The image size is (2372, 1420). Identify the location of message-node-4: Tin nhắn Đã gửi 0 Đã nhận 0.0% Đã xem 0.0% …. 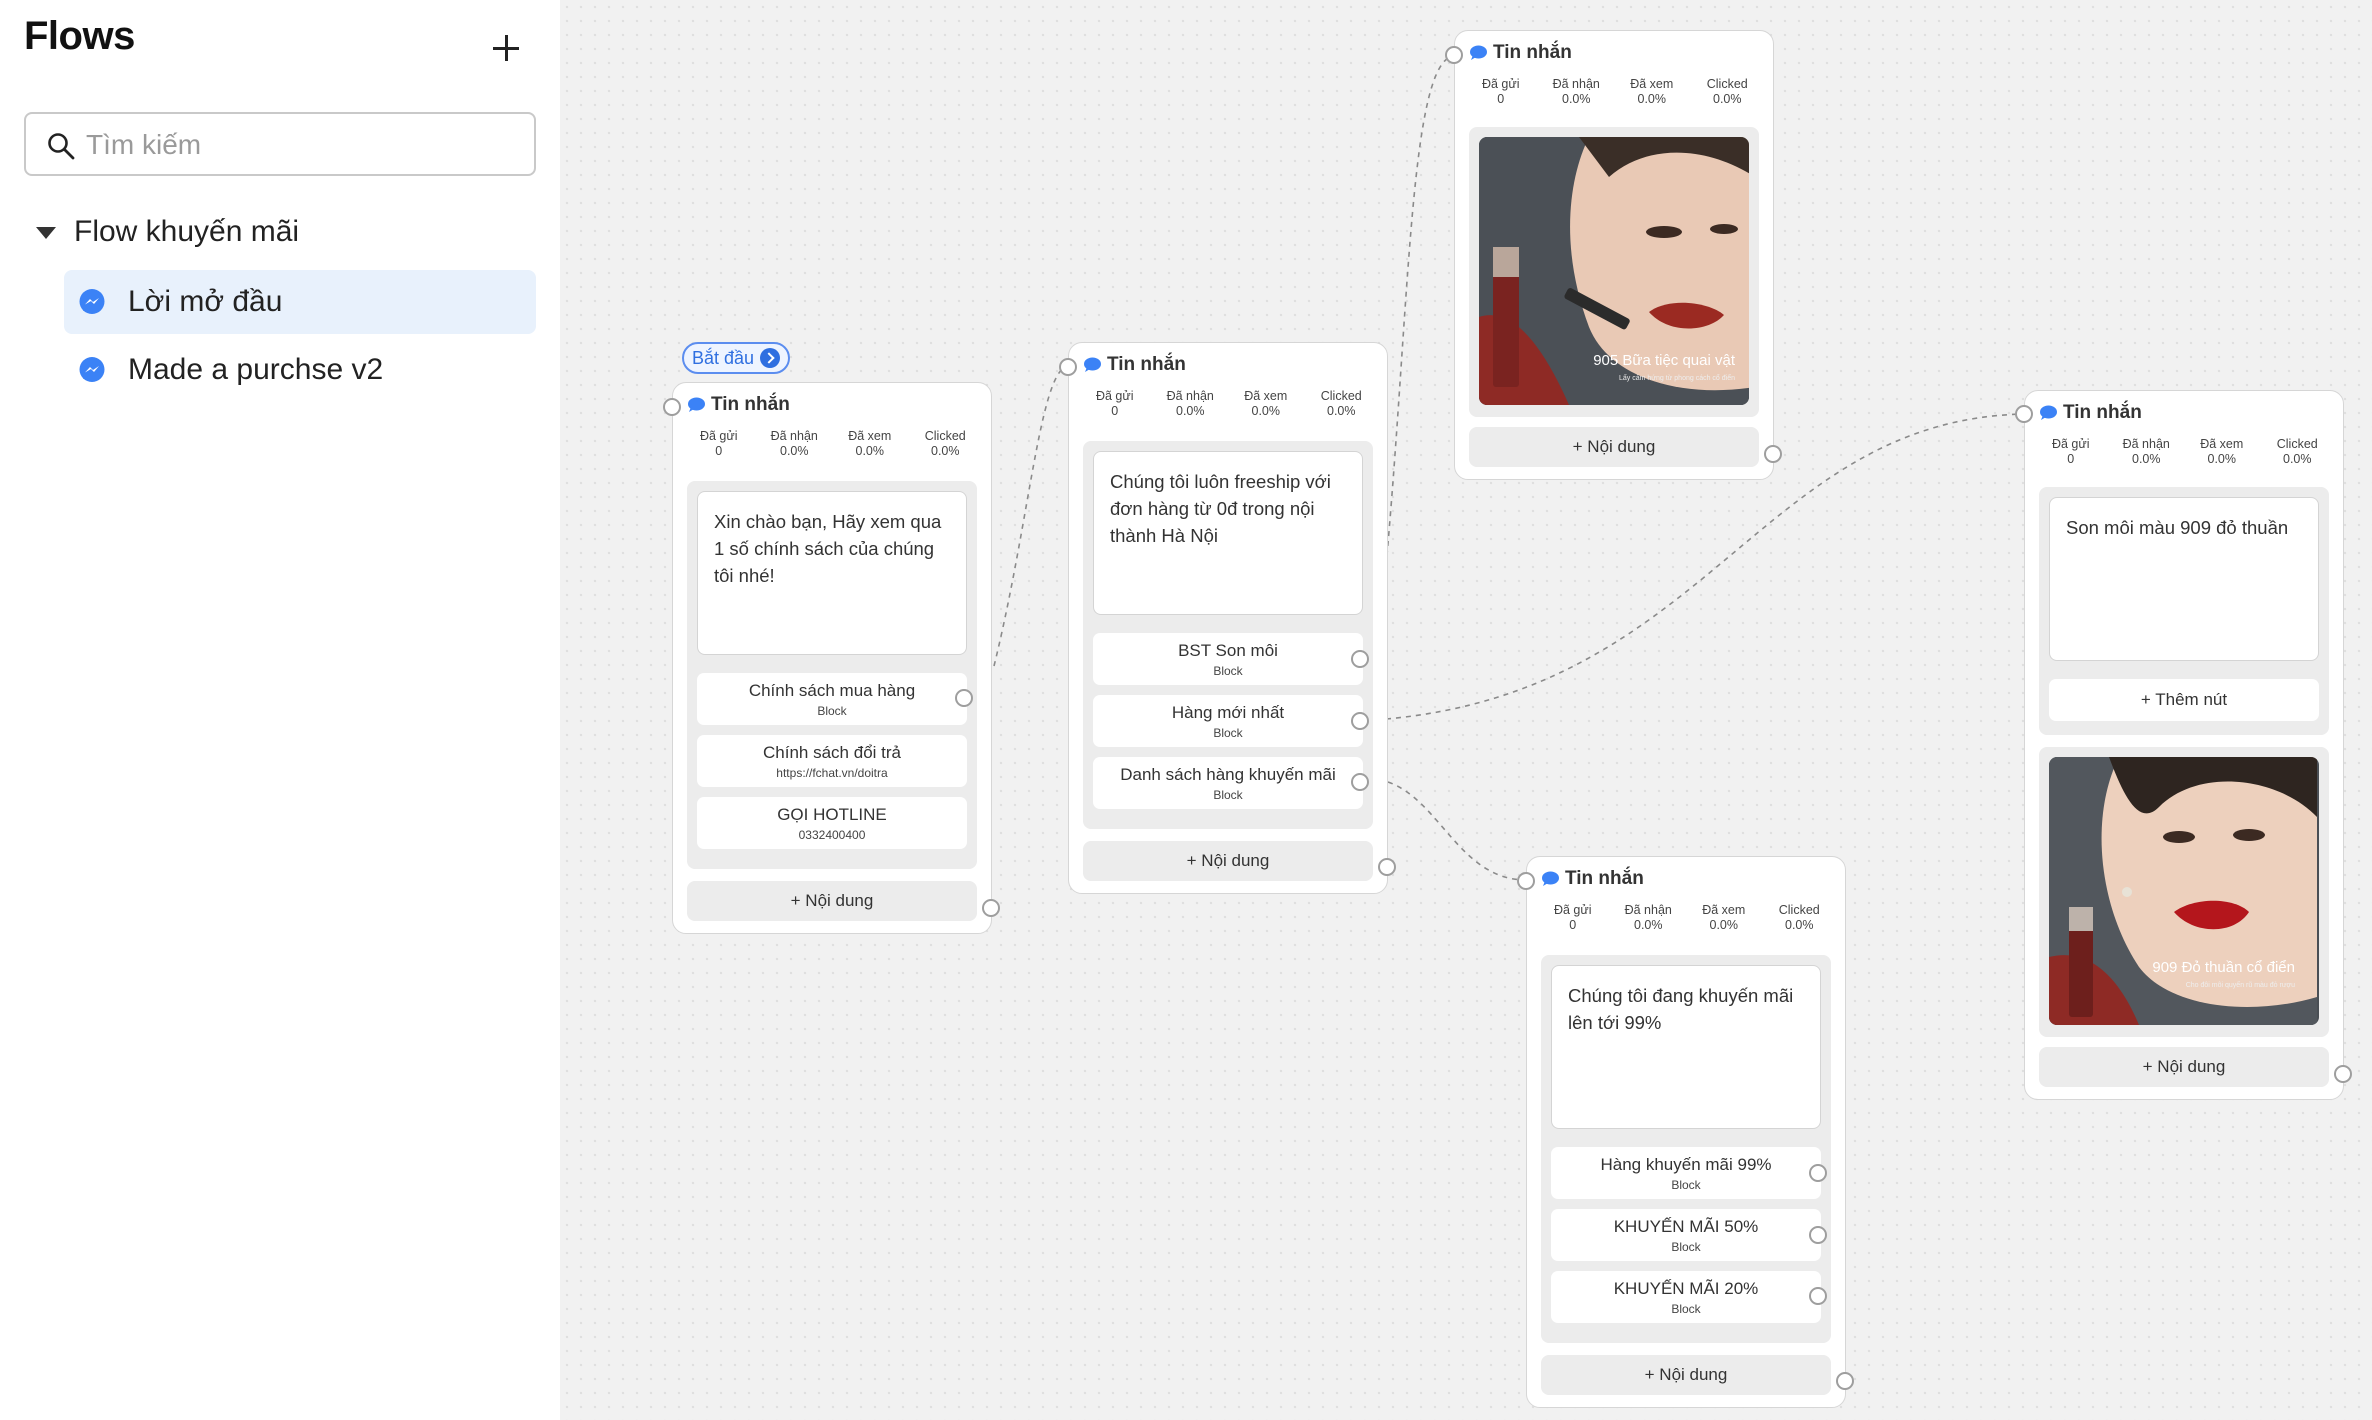
(1686, 1132).